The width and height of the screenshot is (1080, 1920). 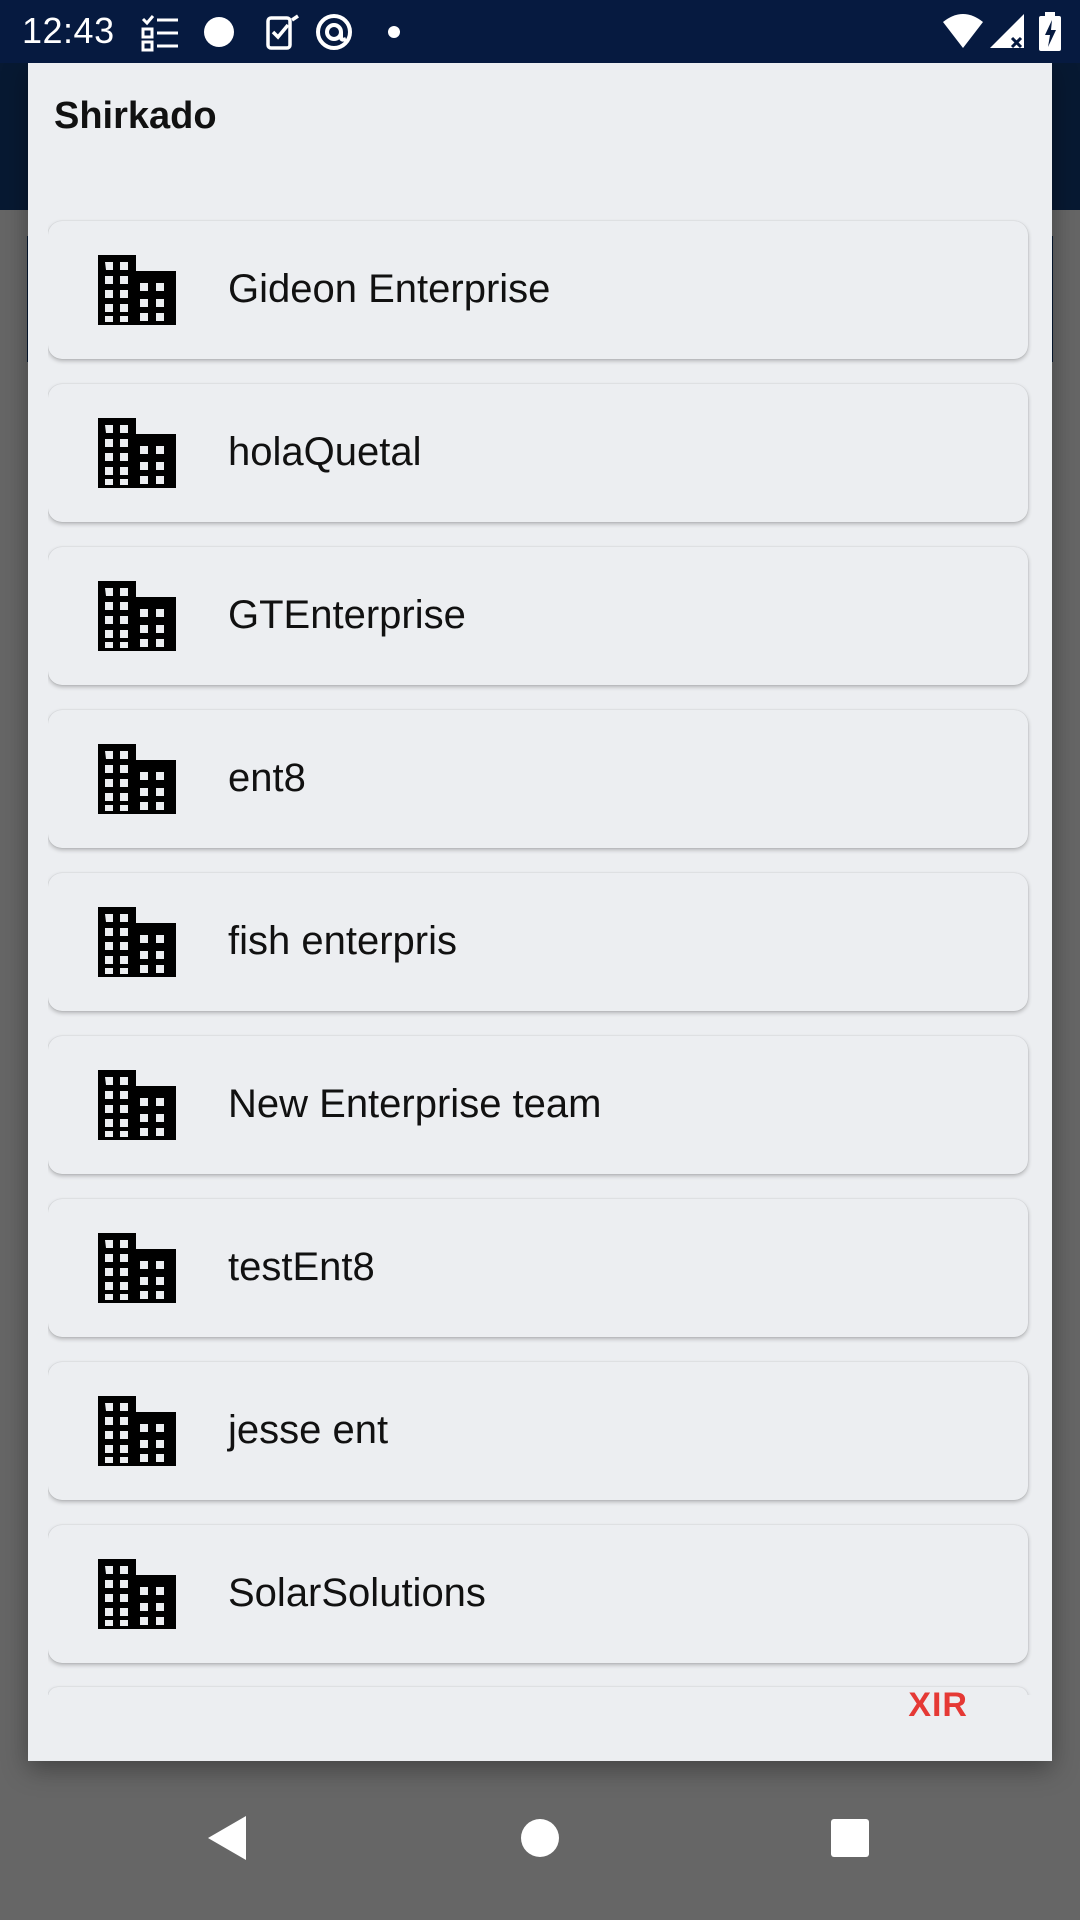 What do you see at coordinates (1050, 32) in the screenshot?
I see `battery-charging-icon` at bounding box center [1050, 32].